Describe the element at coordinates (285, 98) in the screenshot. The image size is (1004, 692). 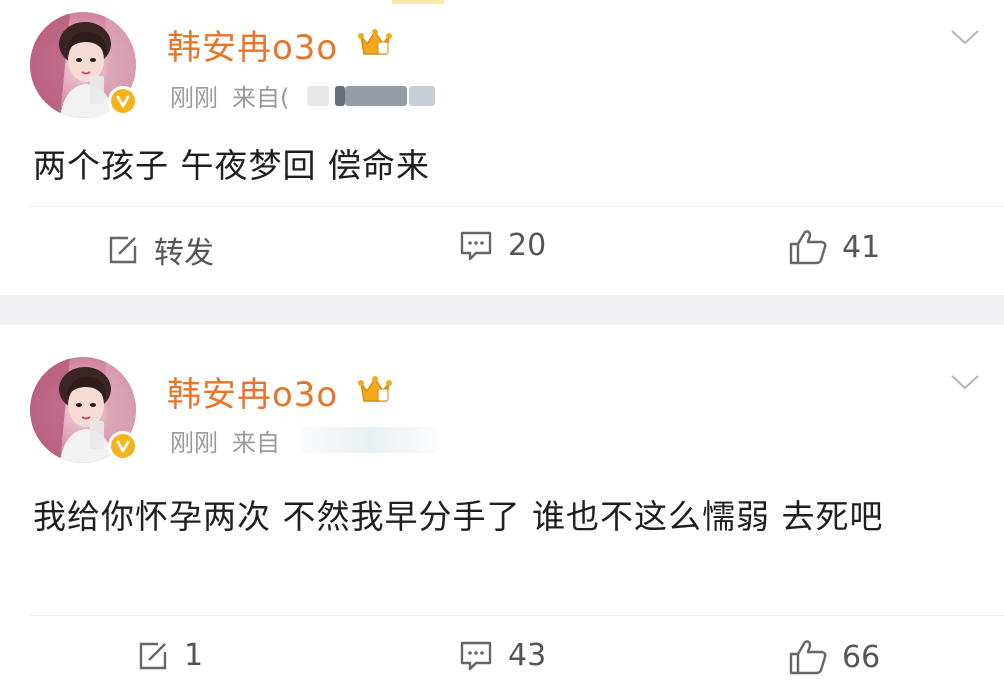
I see `post-source-fragment: (` at that location.